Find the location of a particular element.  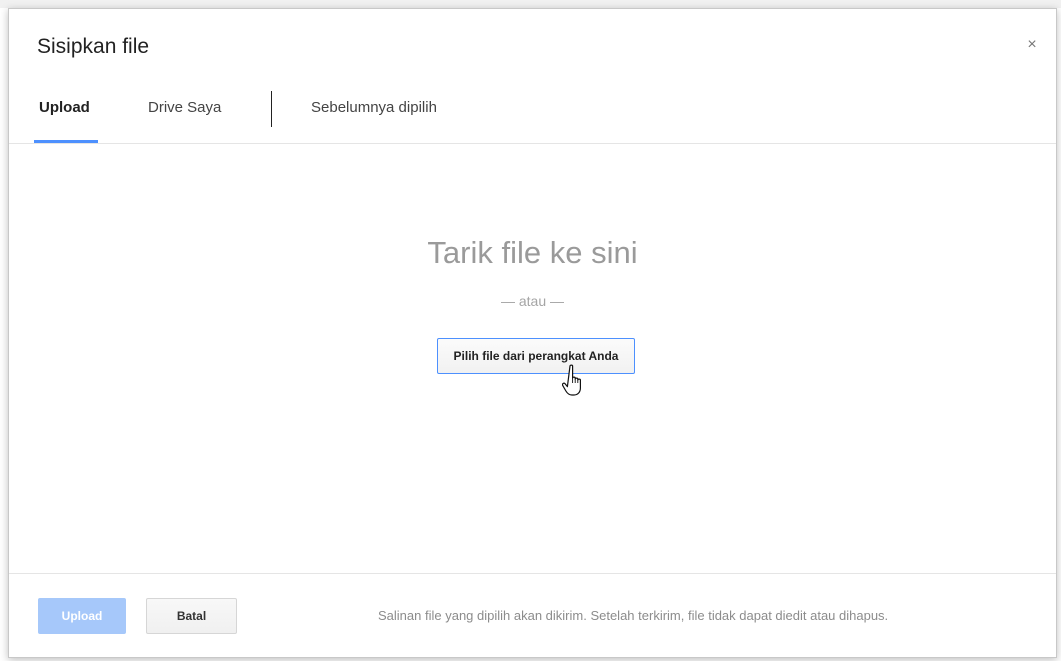

drop-zone-or: — atau — is located at coordinates (532, 301).